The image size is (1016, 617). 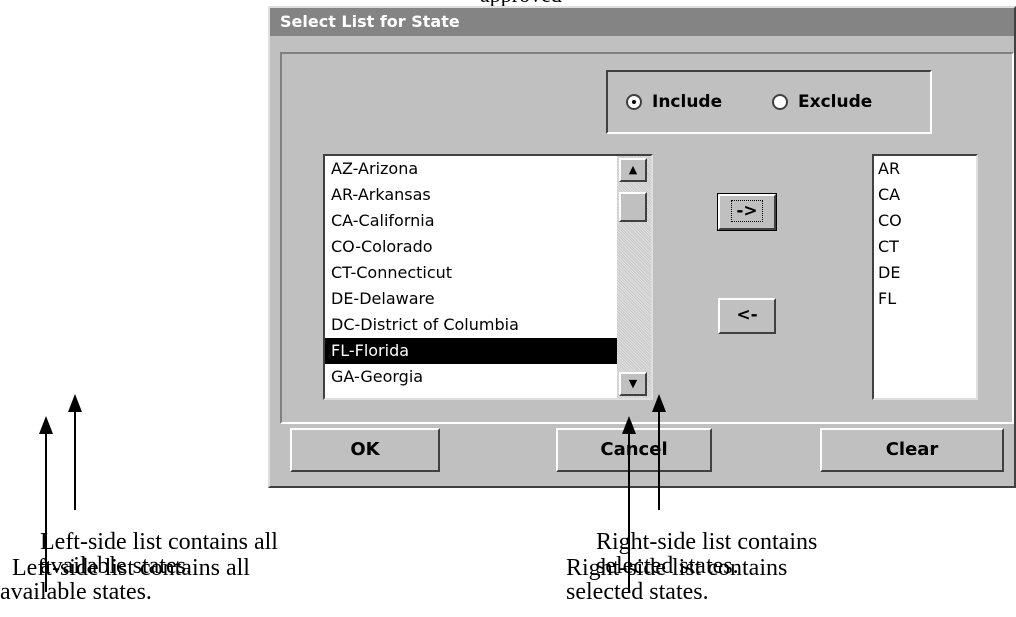 What do you see at coordinates (925, 299) in the screenshot?
I see `list-item: FL` at bounding box center [925, 299].